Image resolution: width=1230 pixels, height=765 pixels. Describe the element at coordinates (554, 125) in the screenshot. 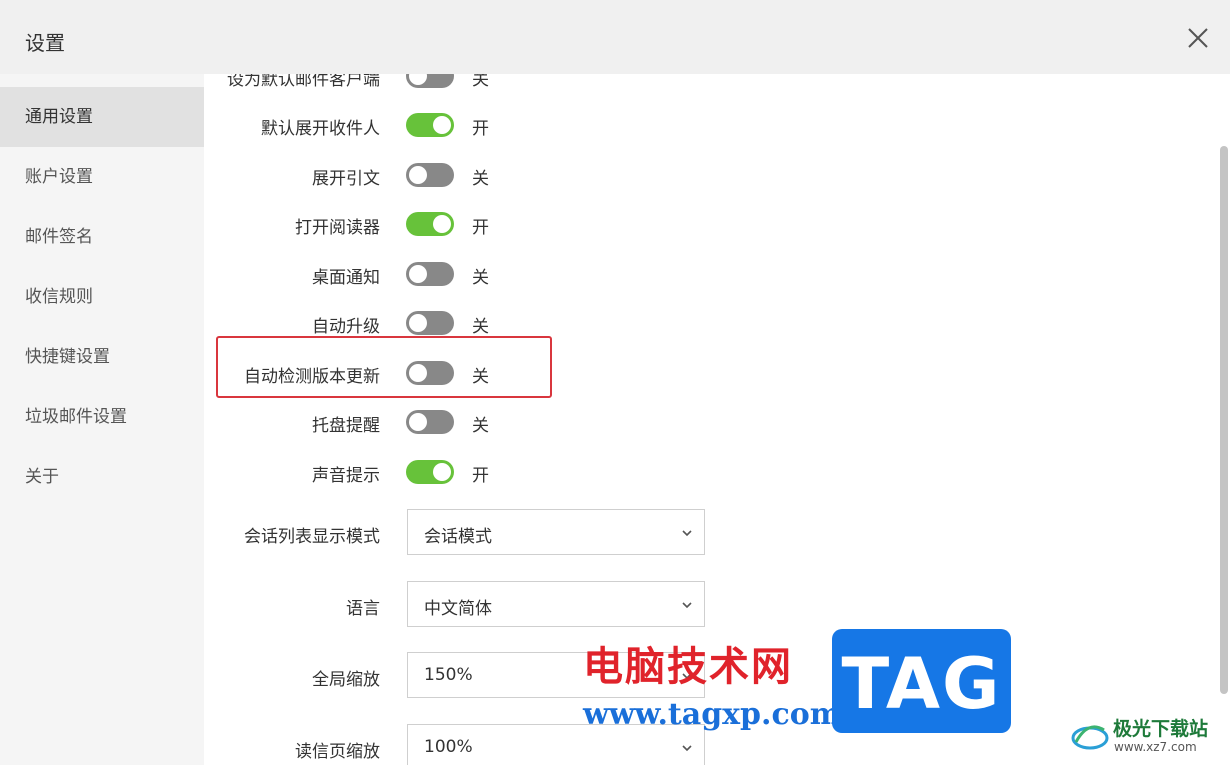

I see `setting-row-expand-recipients: 默认展开收件人 开` at that location.